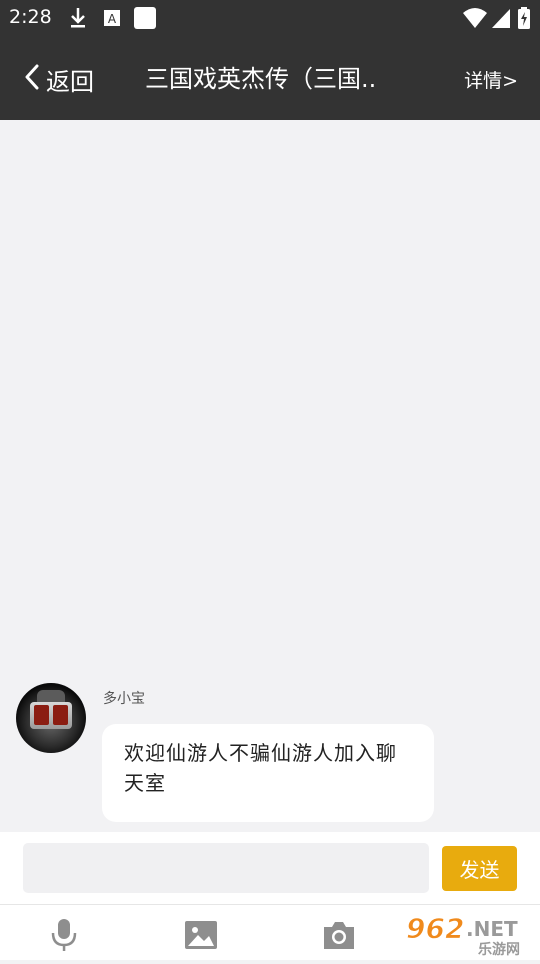 Image resolution: width=540 pixels, height=964 pixels. What do you see at coordinates (435, 928) in the screenshot?
I see `watermark-number: 962` at bounding box center [435, 928].